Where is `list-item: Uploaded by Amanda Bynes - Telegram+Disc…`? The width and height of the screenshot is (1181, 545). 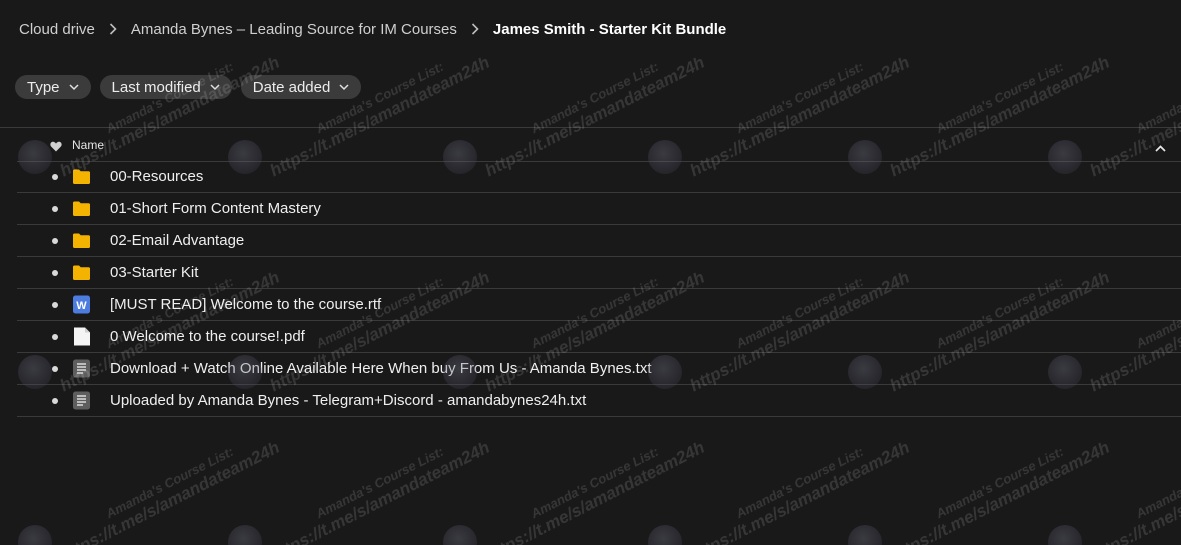
list-item: Uploaded by Amanda Bynes - Telegram+Disc… is located at coordinates (599, 401).